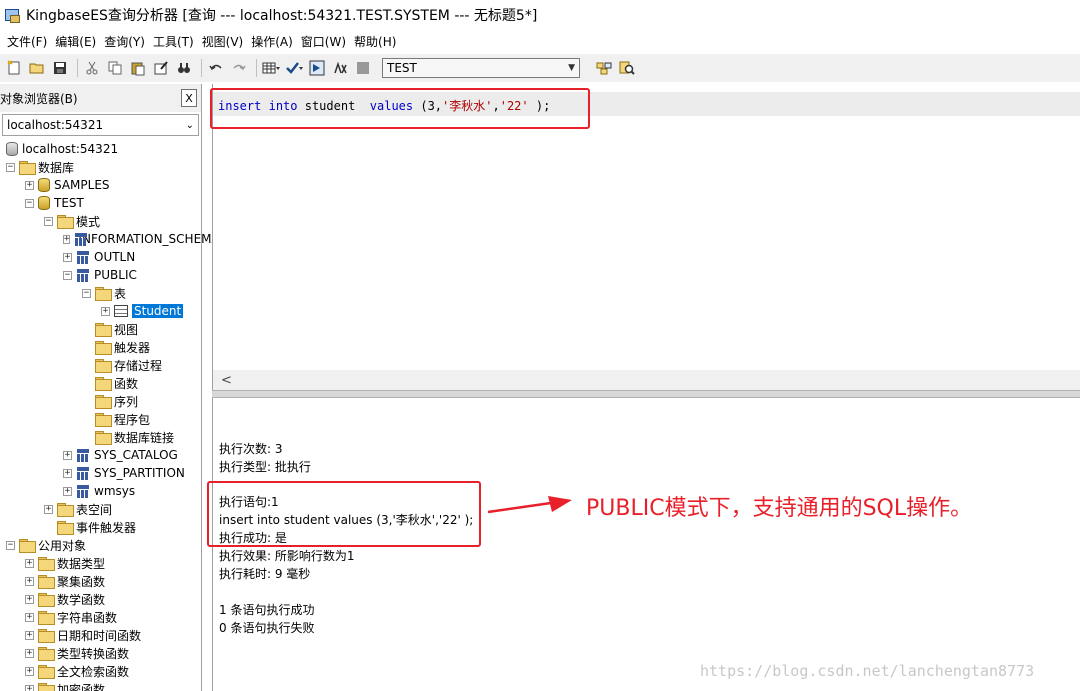 This screenshot has width=1080, height=691. Describe the element at coordinates (92, 68) in the screenshot. I see `cut-icon` at that location.